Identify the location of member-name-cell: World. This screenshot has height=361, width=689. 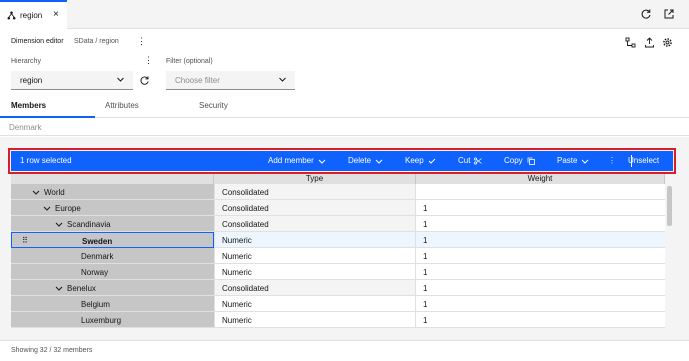
(112, 192).